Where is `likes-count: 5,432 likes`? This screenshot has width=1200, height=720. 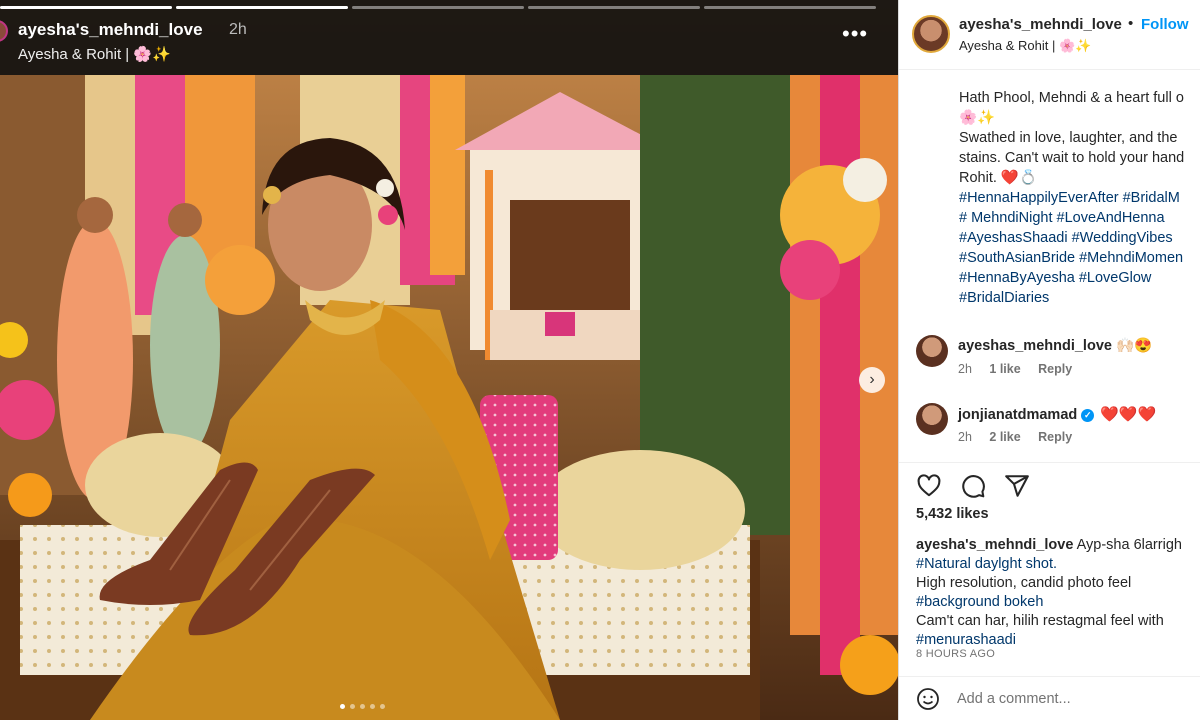 likes-count: 5,432 likes is located at coordinates (952, 514).